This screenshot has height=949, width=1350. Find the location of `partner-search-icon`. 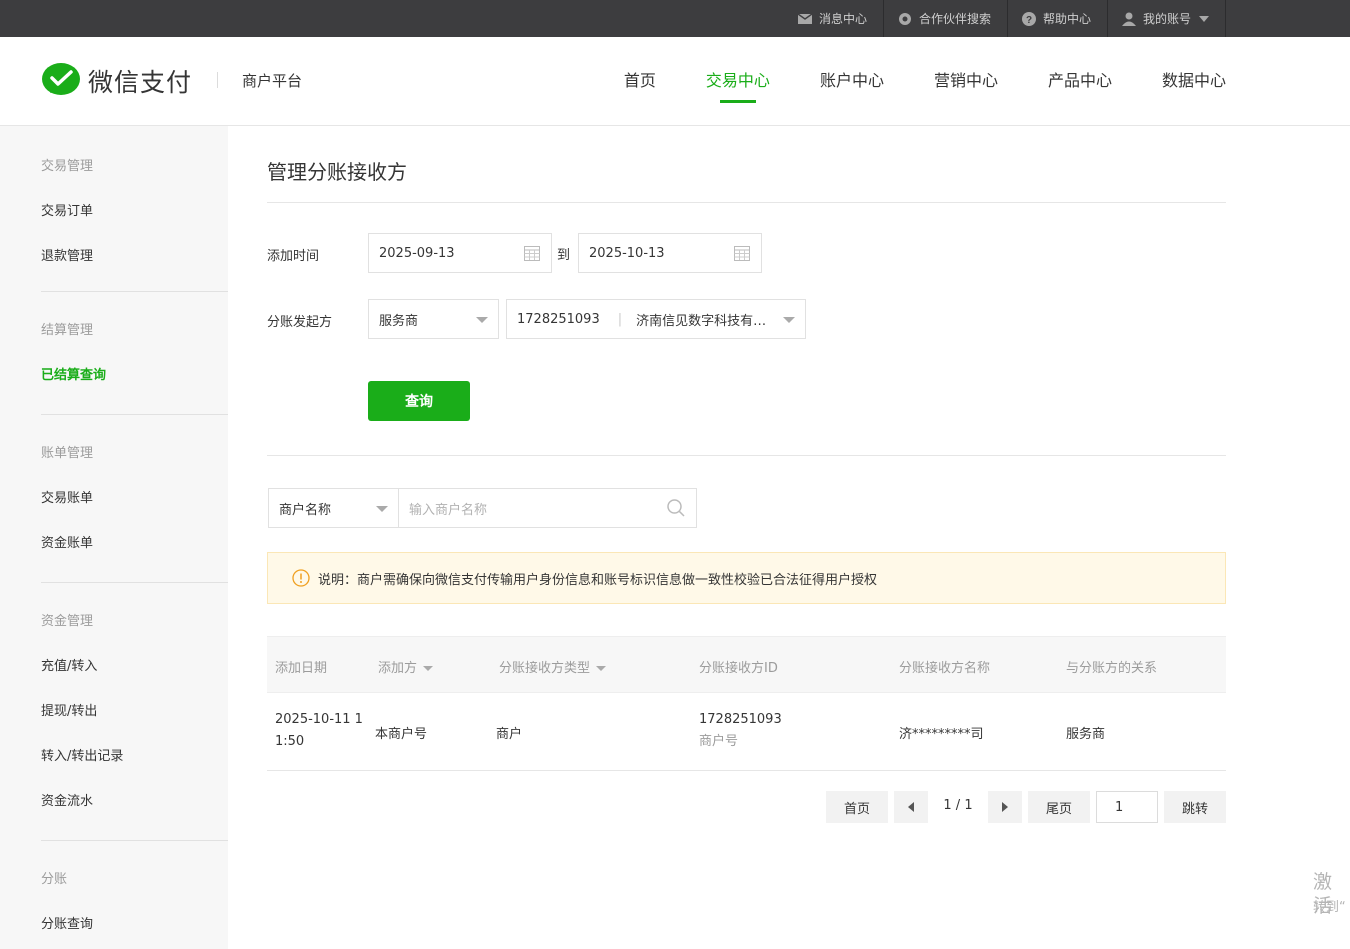

partner-search-icon is located at coordinates (904, 18).